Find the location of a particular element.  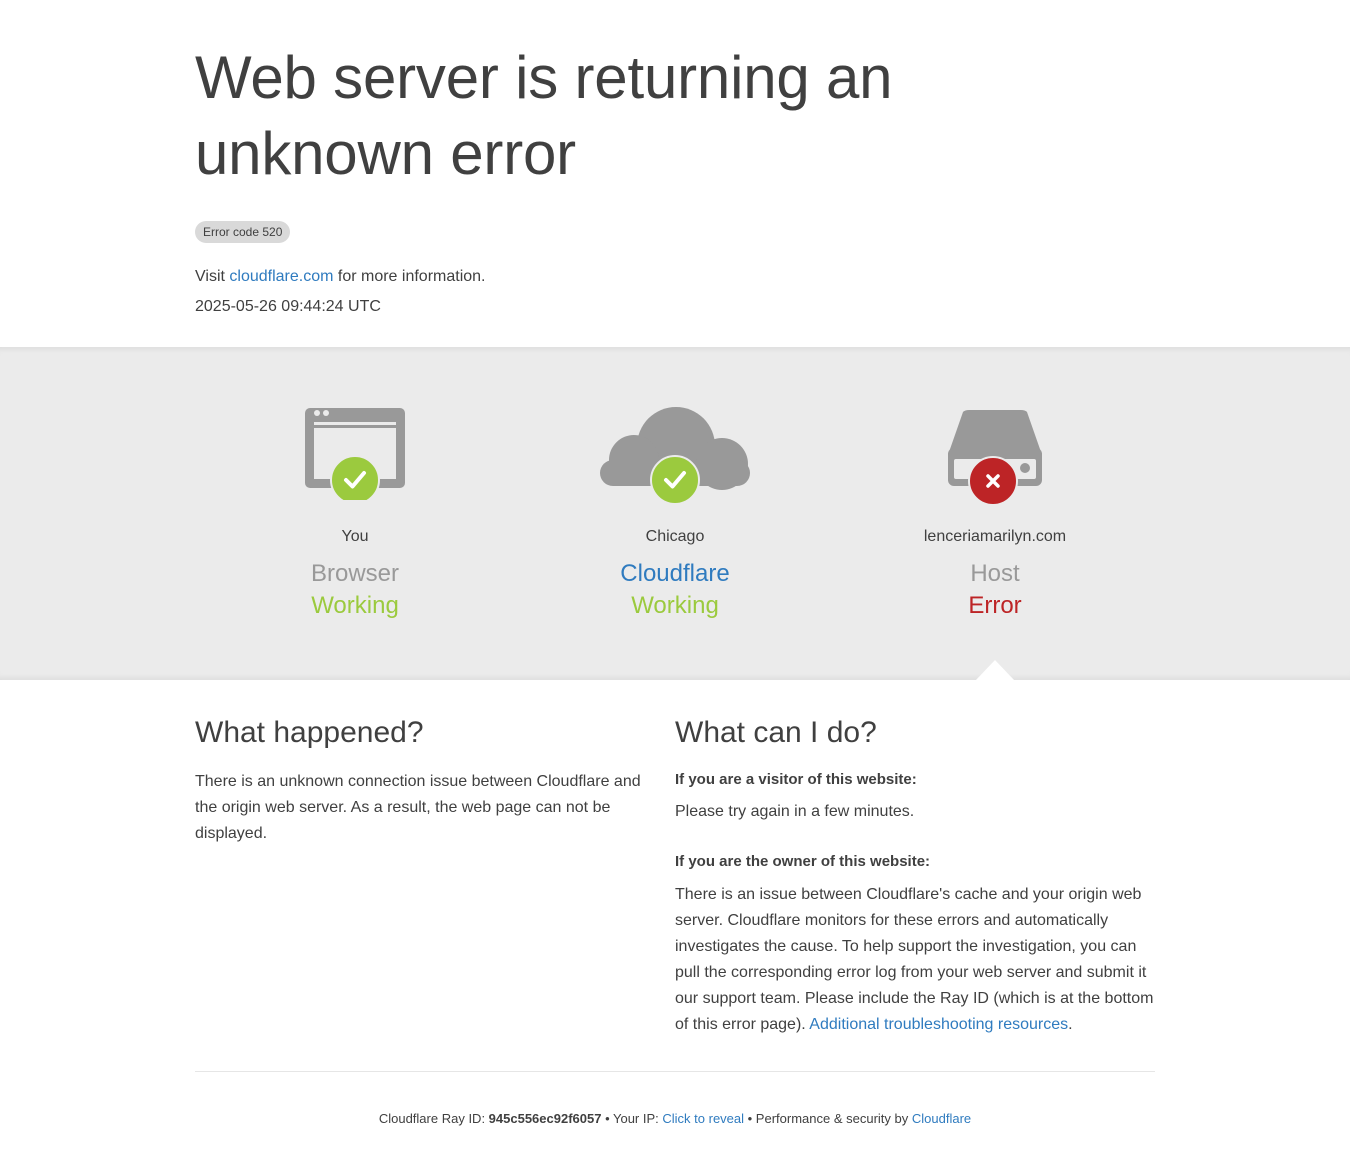

ray-id-value: 945c556ec92f6057 is located at coordinates (545, 1118).